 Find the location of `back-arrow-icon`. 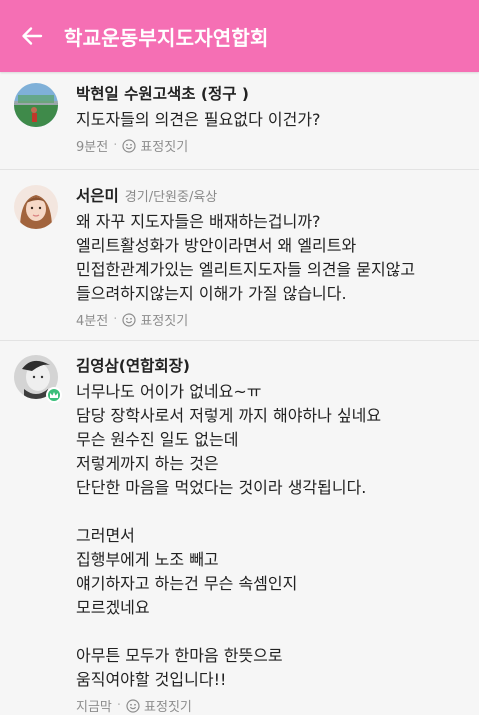

back-arrow-icon is located at coordinates (32, 36).